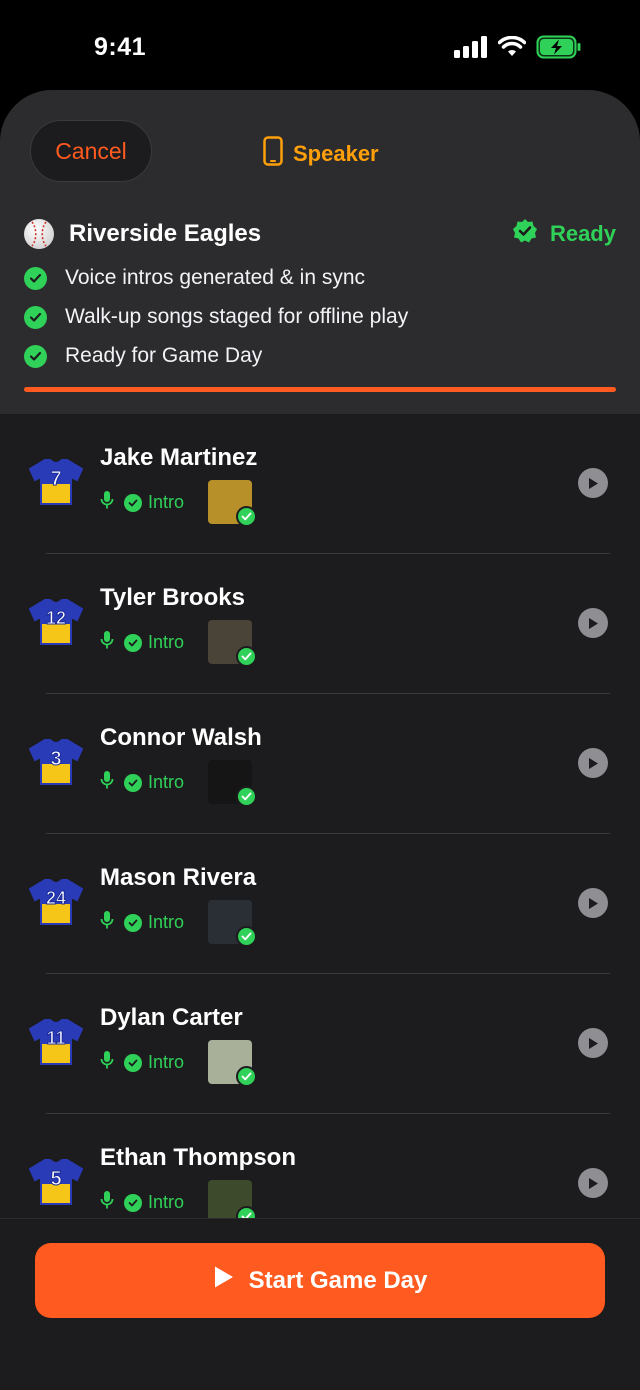 The height and width of the screenshot is (1390, 640). What do you see at coordinates (215, 277) in the screenshot?
I see `checklist-text: Voice intros generated & in sync` at bounding box center [215, 277].